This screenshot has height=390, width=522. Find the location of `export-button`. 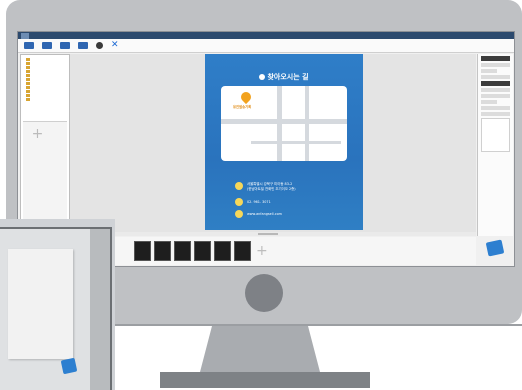

export-button is located at coordinates (84, 45).